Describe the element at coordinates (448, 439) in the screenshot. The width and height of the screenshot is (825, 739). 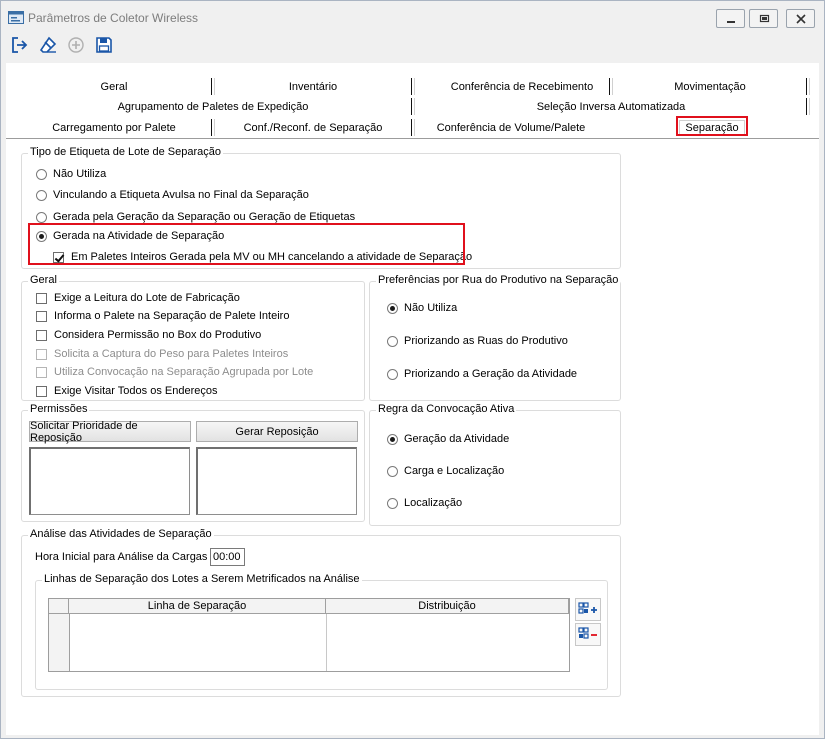
I see `radio-regra-geracao-atividade: Geração da Atividade` at that location.